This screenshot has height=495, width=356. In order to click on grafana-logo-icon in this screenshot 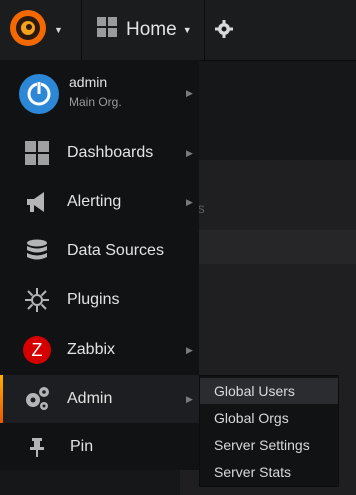, I will do `click(28, 30)`.